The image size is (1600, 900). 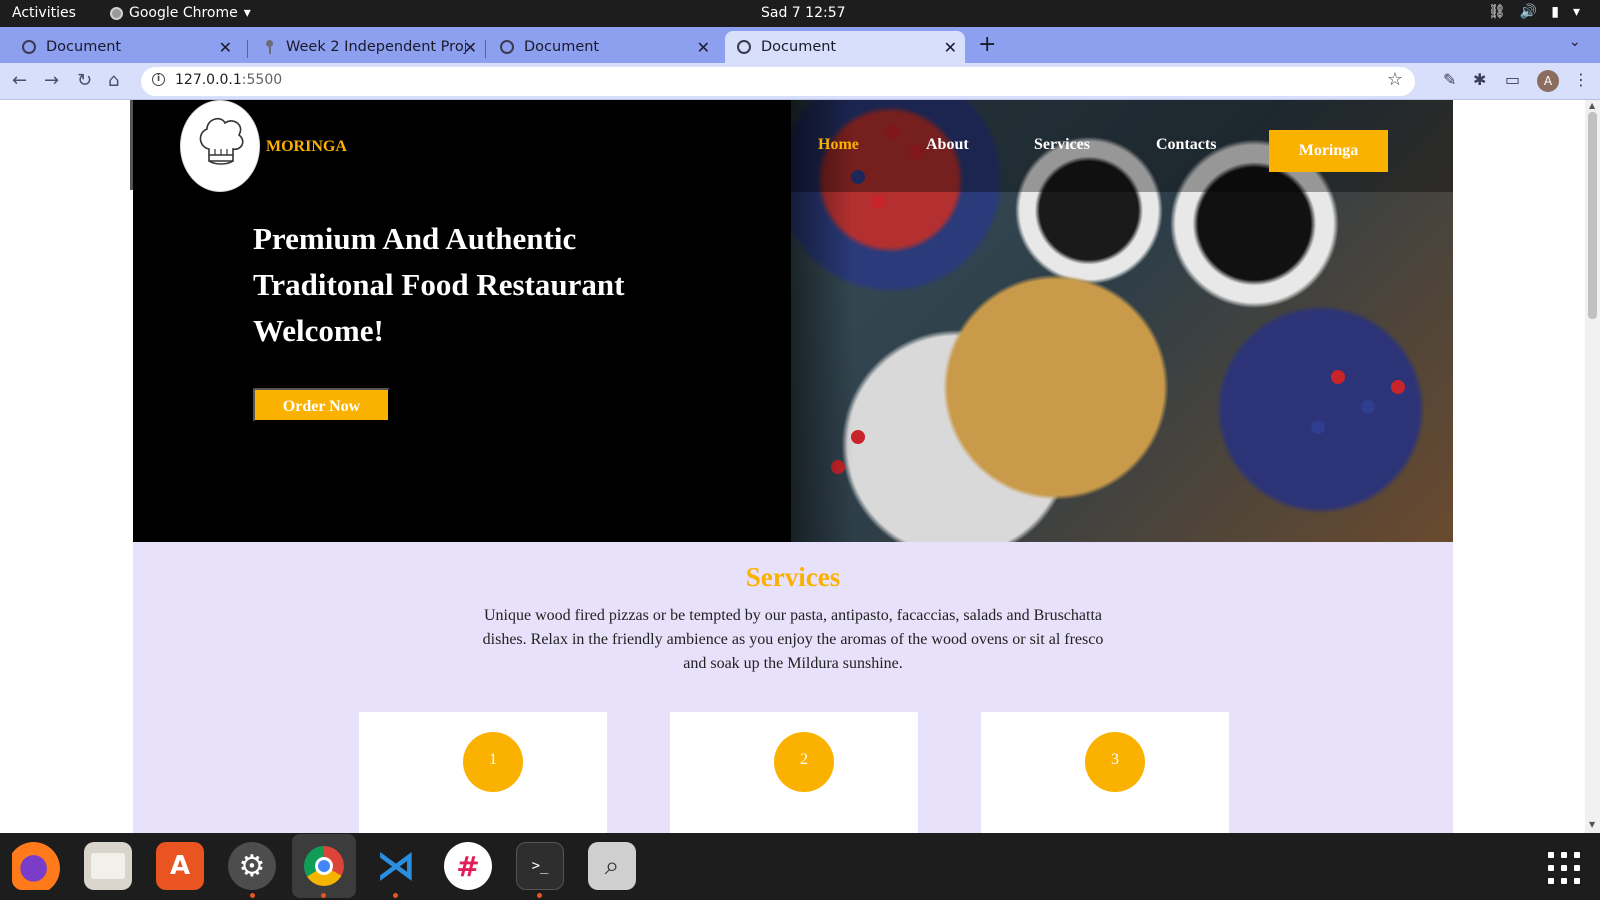 What do you see at coordinates (321, 405) in the screenshot?
I see `order-now-button: Order Now` at bounding box center [321, 405].